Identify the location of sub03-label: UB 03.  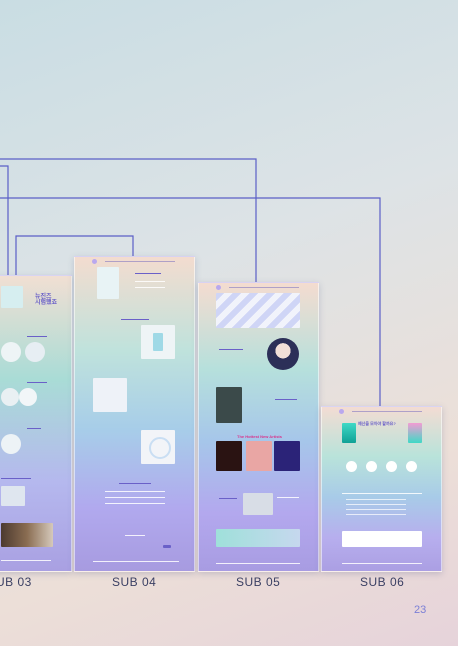
(16, 582).